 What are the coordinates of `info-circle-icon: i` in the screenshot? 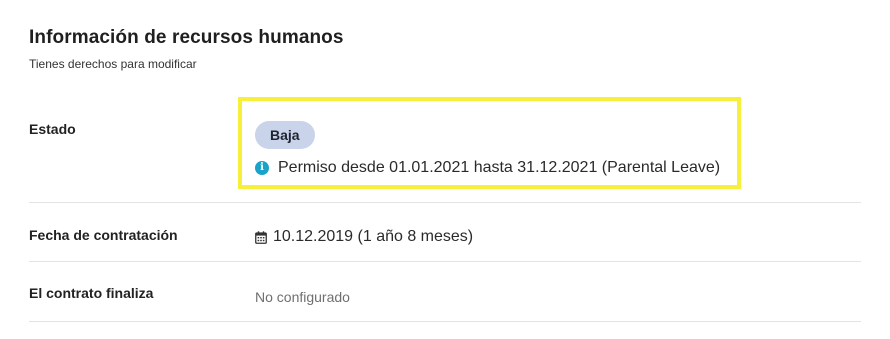 It's located at (262, 168).